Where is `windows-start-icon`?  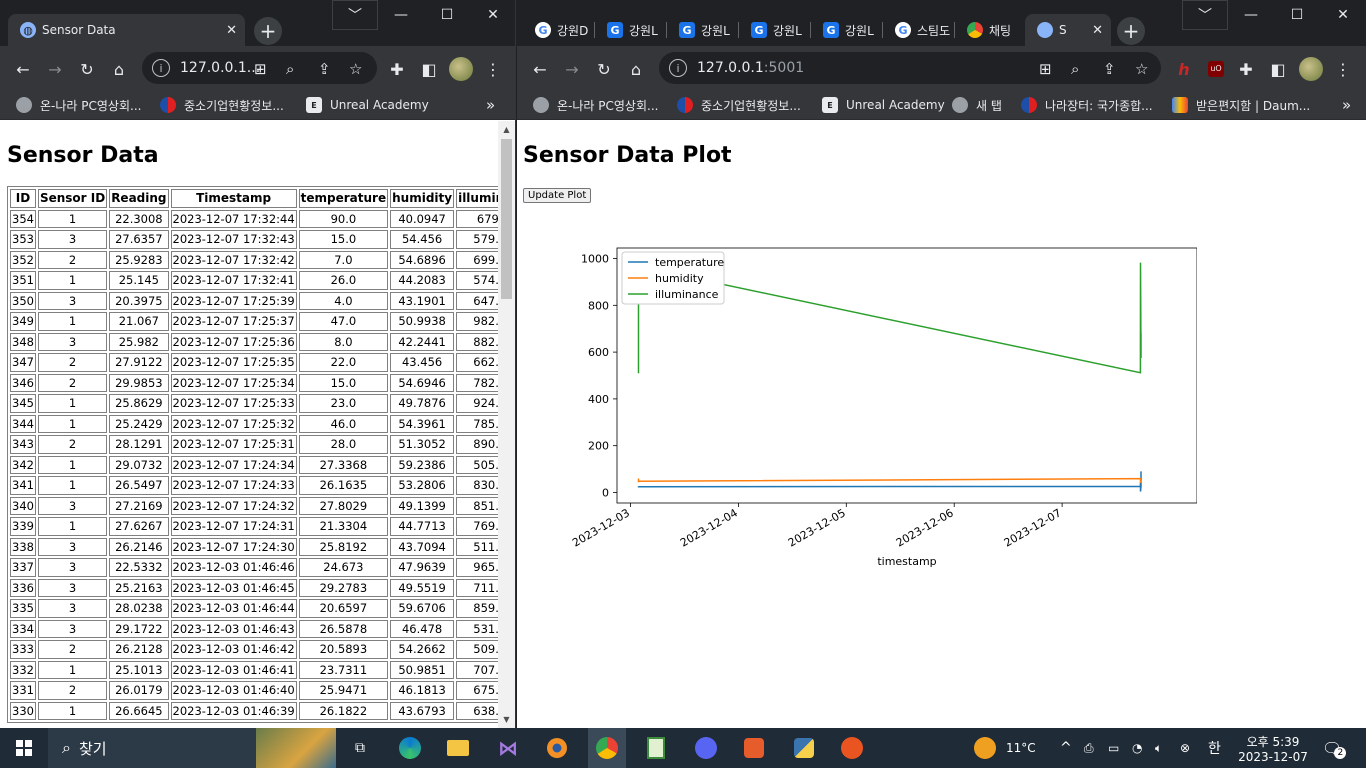 windows-start-icon is located at coordinates (24, 748).